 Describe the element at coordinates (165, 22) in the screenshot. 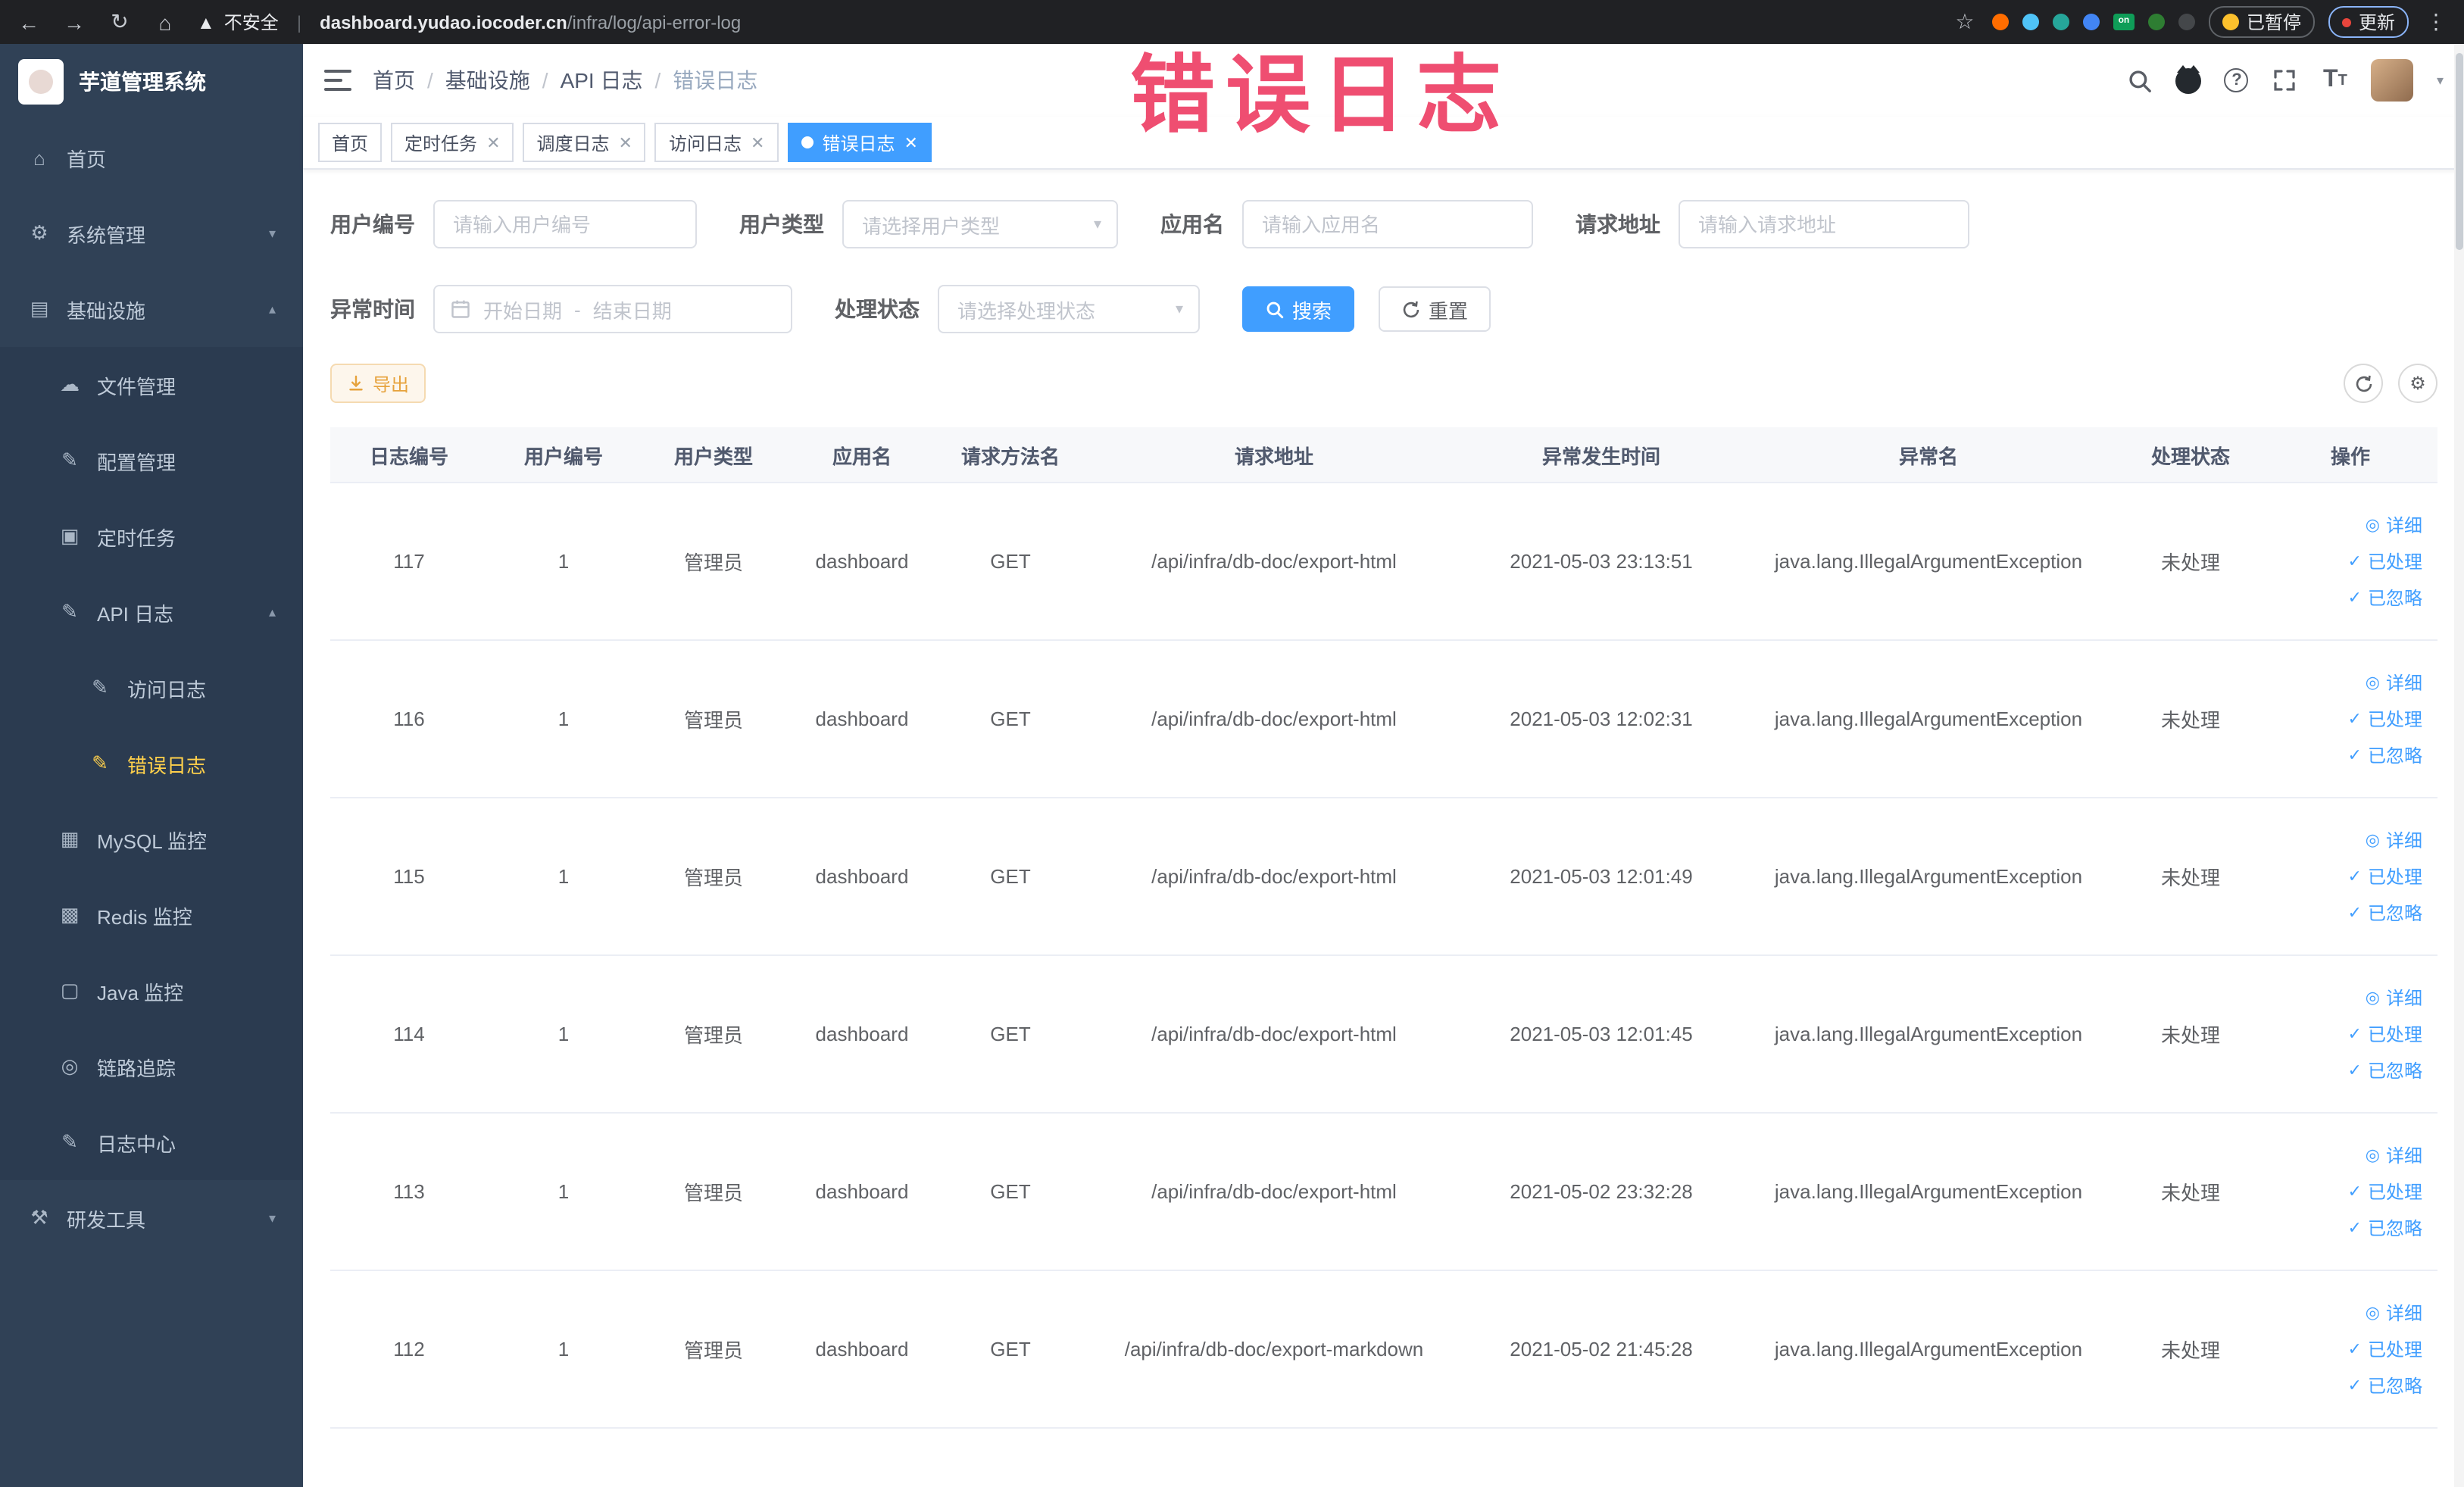

I see `home-icon: ⌂` at that location.